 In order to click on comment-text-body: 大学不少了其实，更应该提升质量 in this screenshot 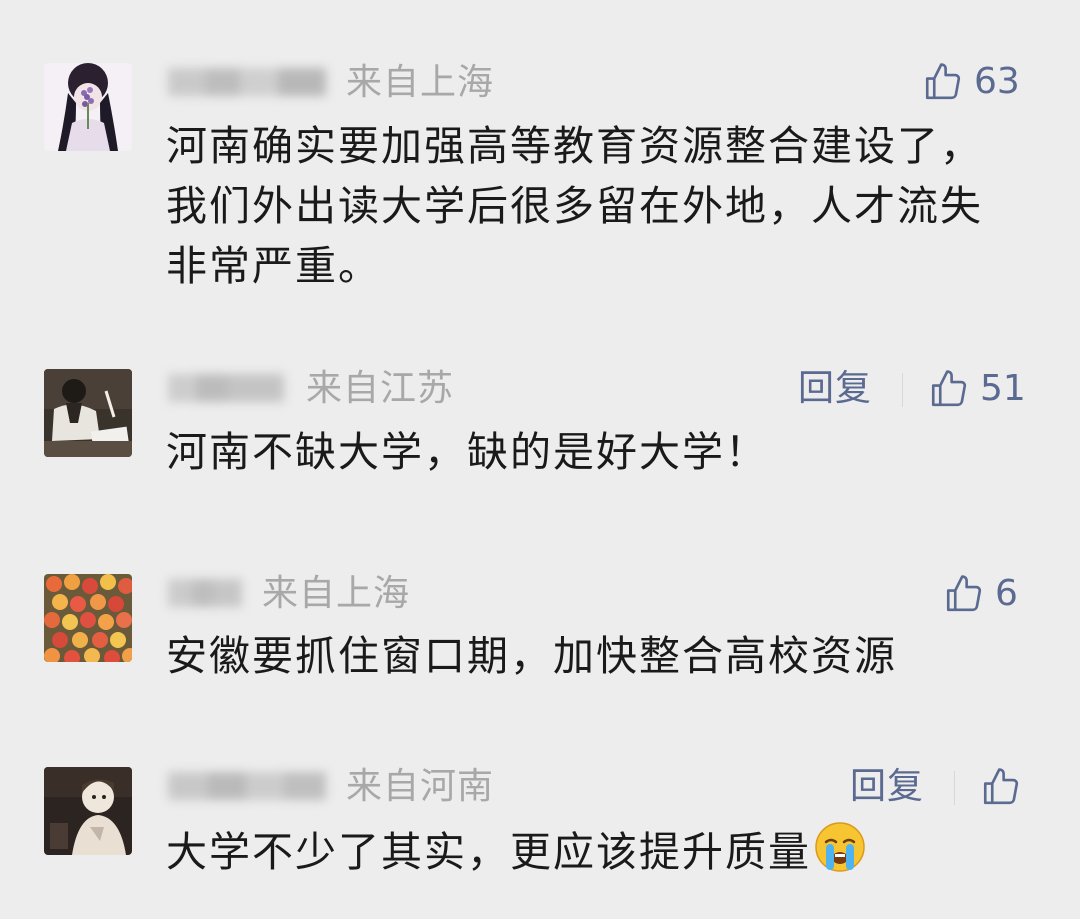, I will do `click(488, 852)`.